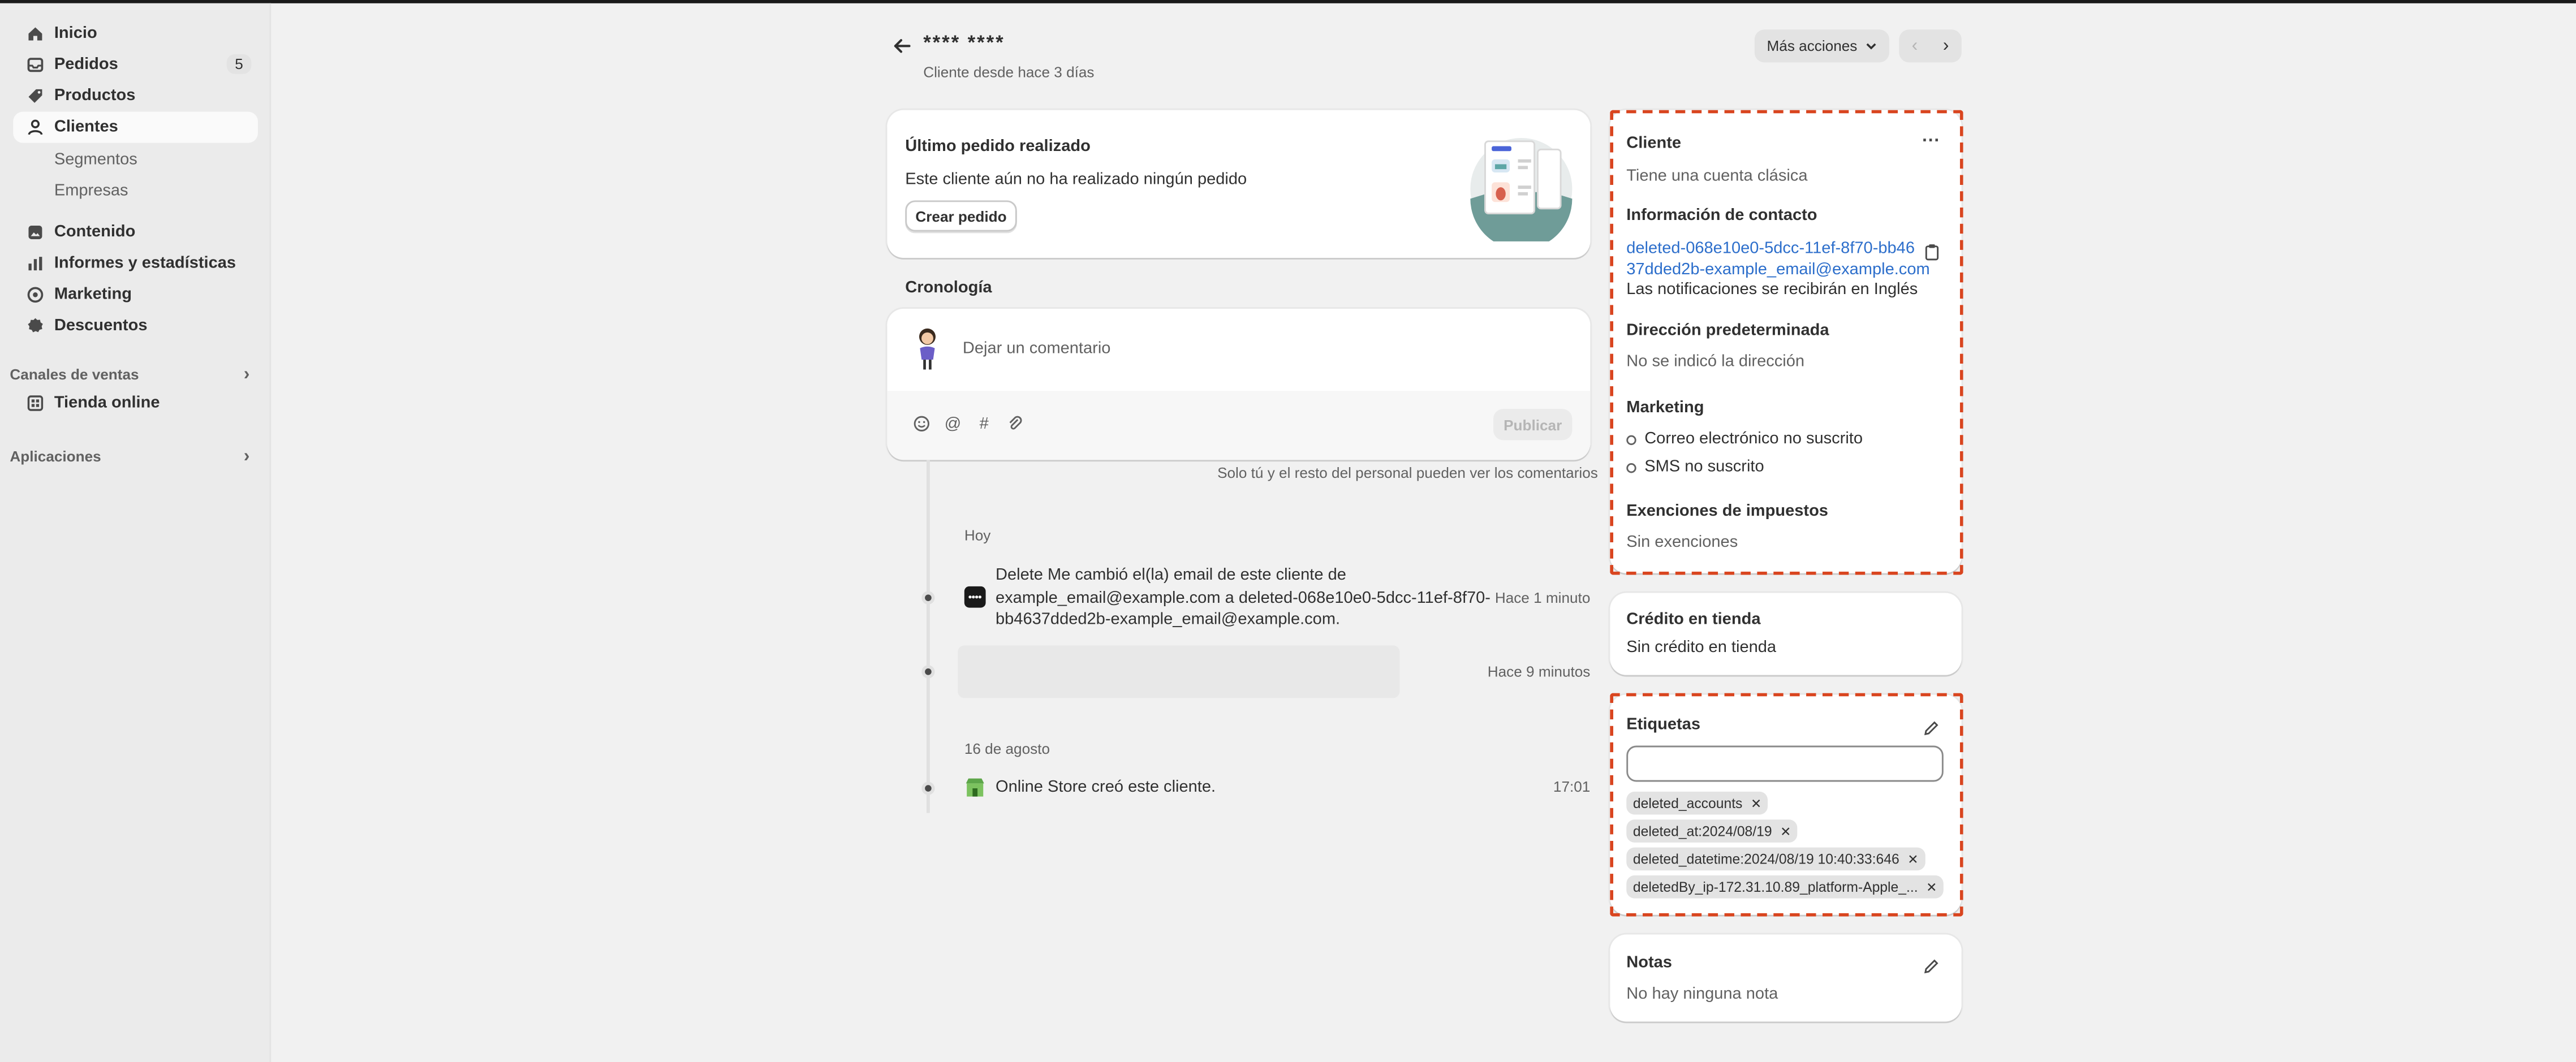 The height and width of the screenshot is (1062, 2576). What do you see at coordinates (961, 216) in the screenshot?
I see `create-order-button: Crear pedido` at bounding box center [961, 216].